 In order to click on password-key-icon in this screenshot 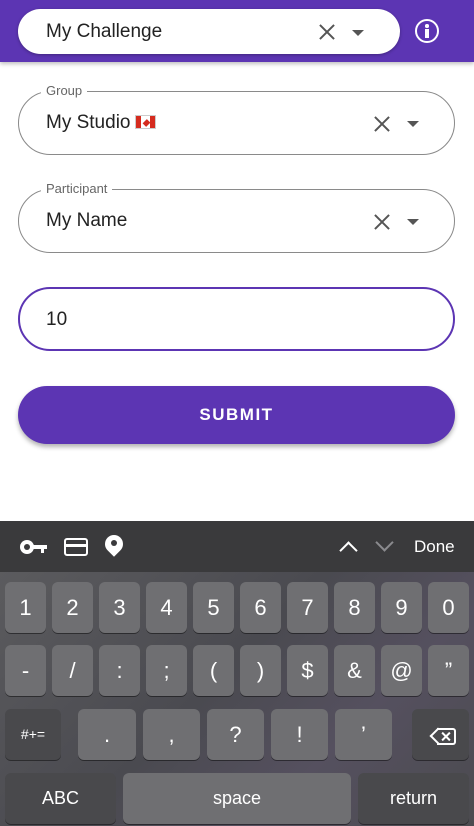, I will do `click(34, 547)`.